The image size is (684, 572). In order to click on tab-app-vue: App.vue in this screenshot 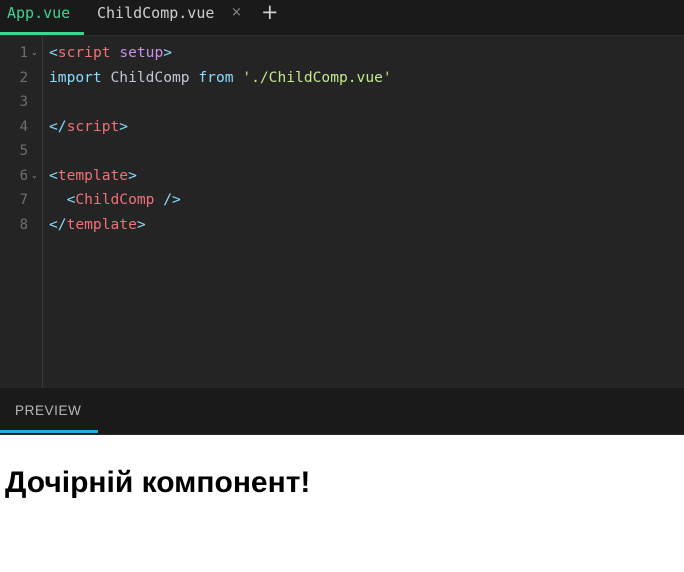, I will do `click(42, 18)`.